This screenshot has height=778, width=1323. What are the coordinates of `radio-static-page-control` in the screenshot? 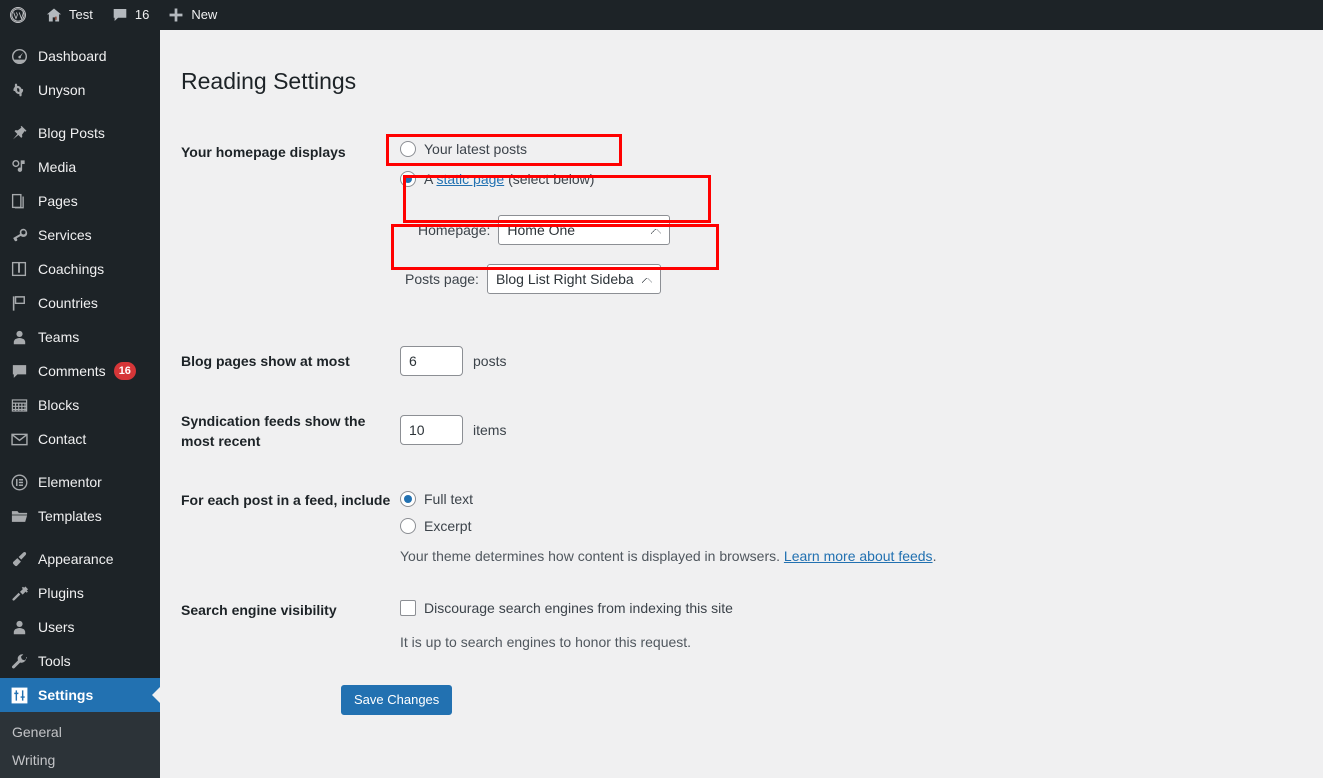 It's located at (408, 179).